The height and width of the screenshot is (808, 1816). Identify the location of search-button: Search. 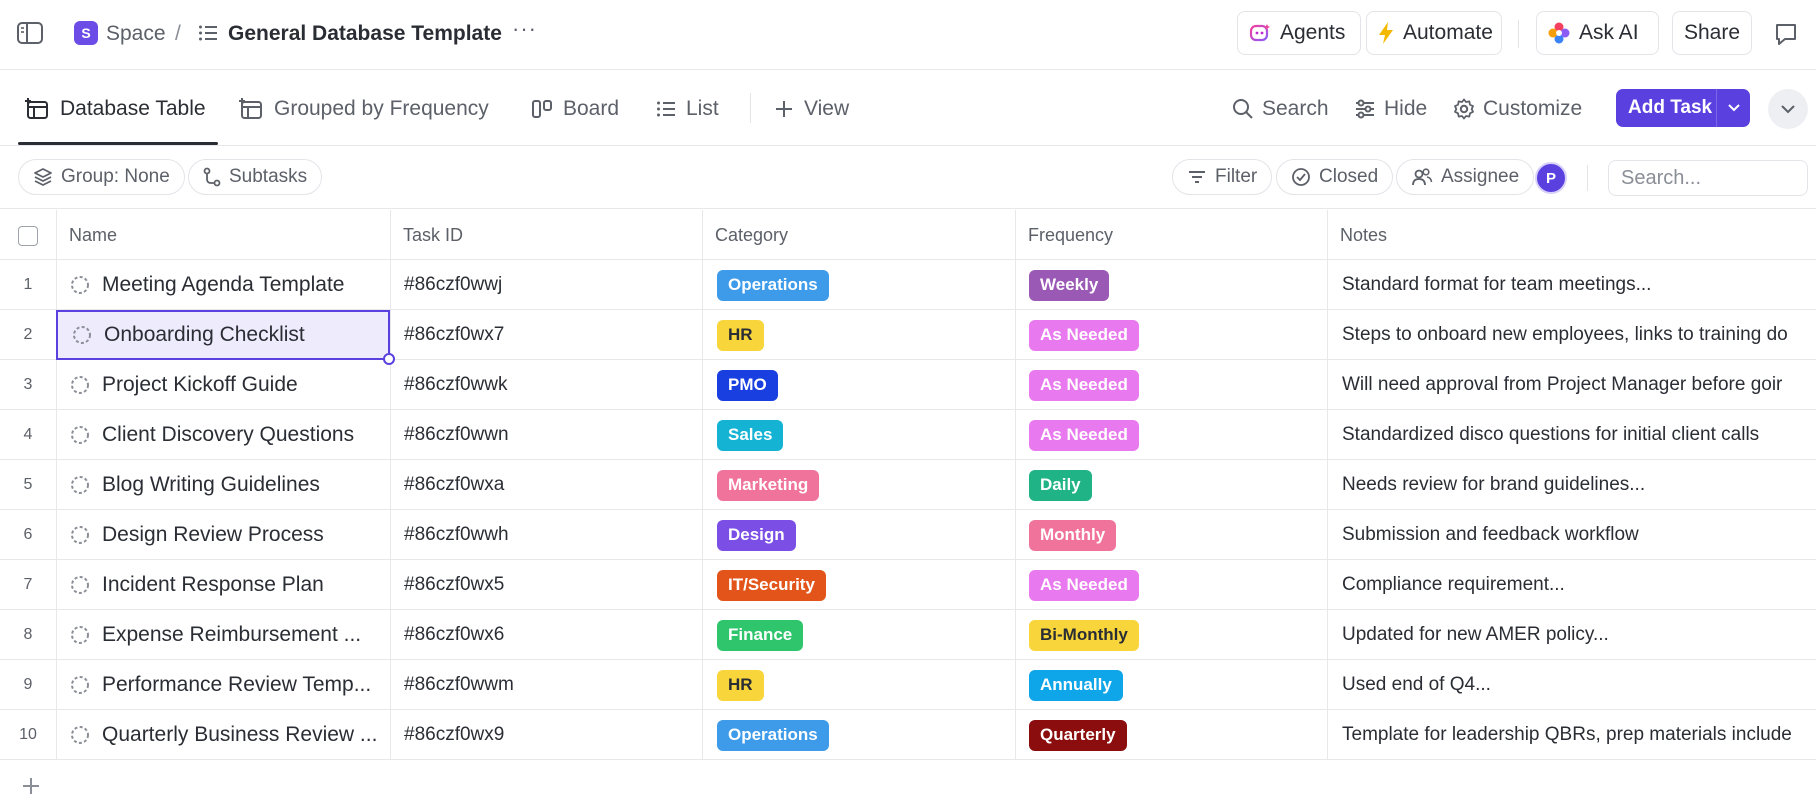
(1280, 108).